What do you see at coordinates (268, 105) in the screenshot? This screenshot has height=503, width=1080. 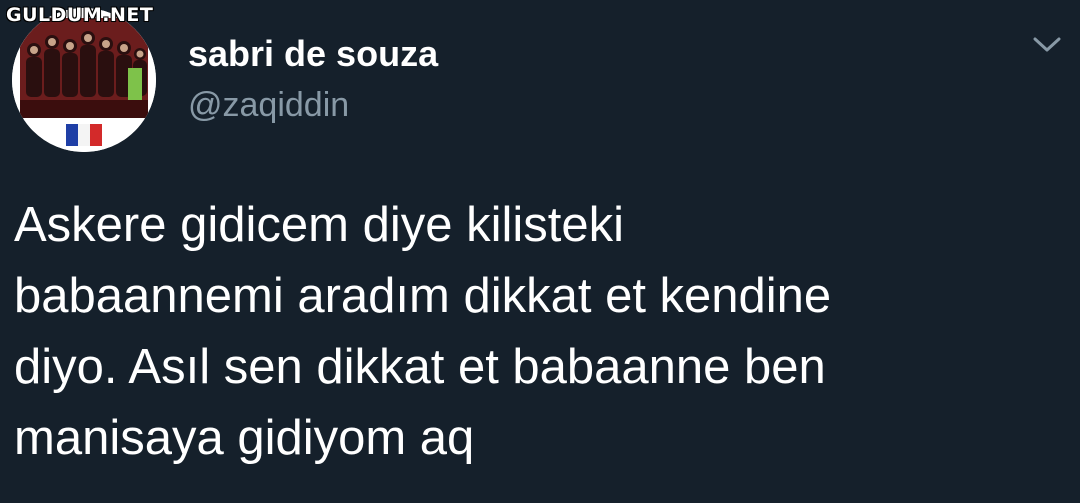 I see `author-handle: @zaqiddin` at bounding box center [268, 105].